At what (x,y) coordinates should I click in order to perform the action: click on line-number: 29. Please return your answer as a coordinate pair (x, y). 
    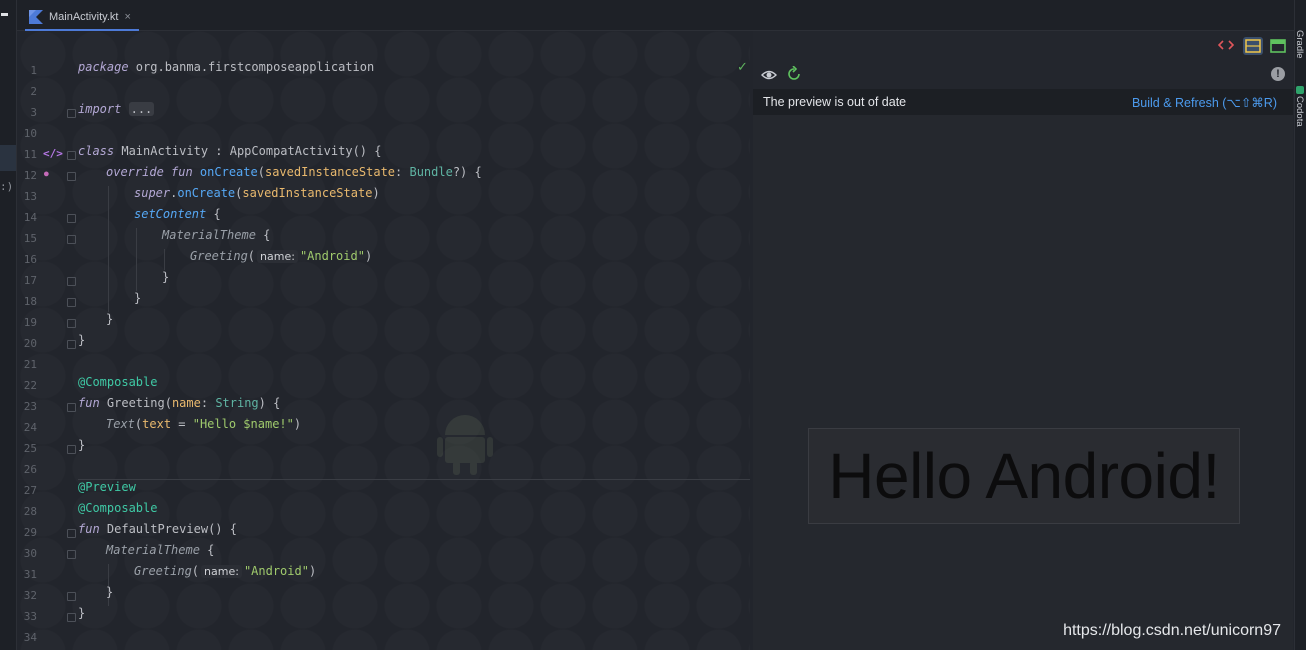
    Looking at the image, I should click on (30, 532).